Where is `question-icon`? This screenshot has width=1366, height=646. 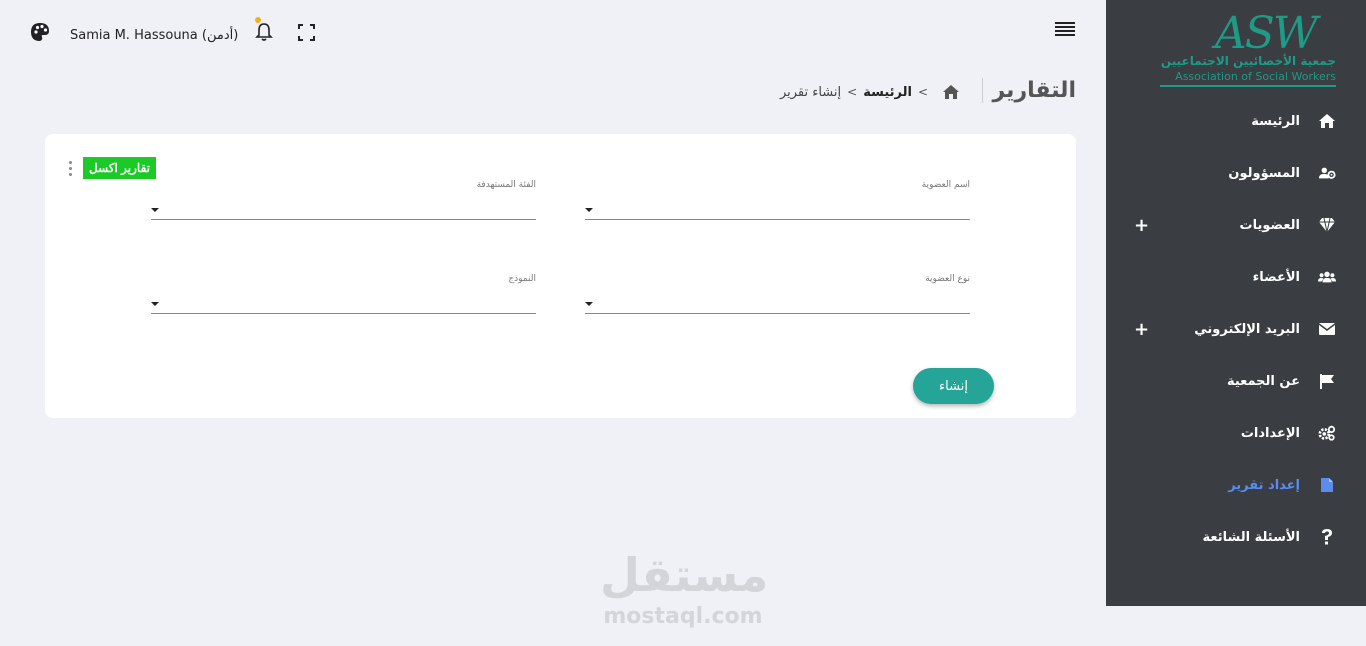 question-icon is located at coordinates (1327, 537).